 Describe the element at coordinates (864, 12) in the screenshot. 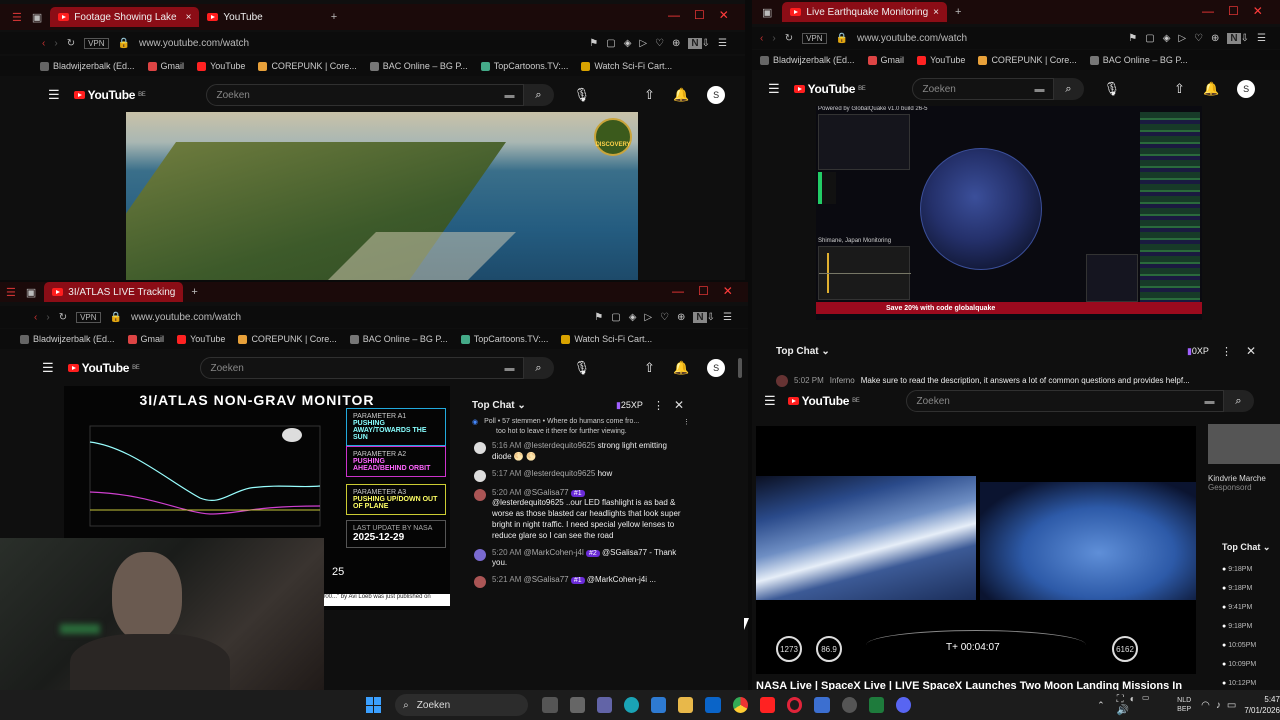

I see `tab-earthquake: Live Earthquake Monitoring ×` at that location.